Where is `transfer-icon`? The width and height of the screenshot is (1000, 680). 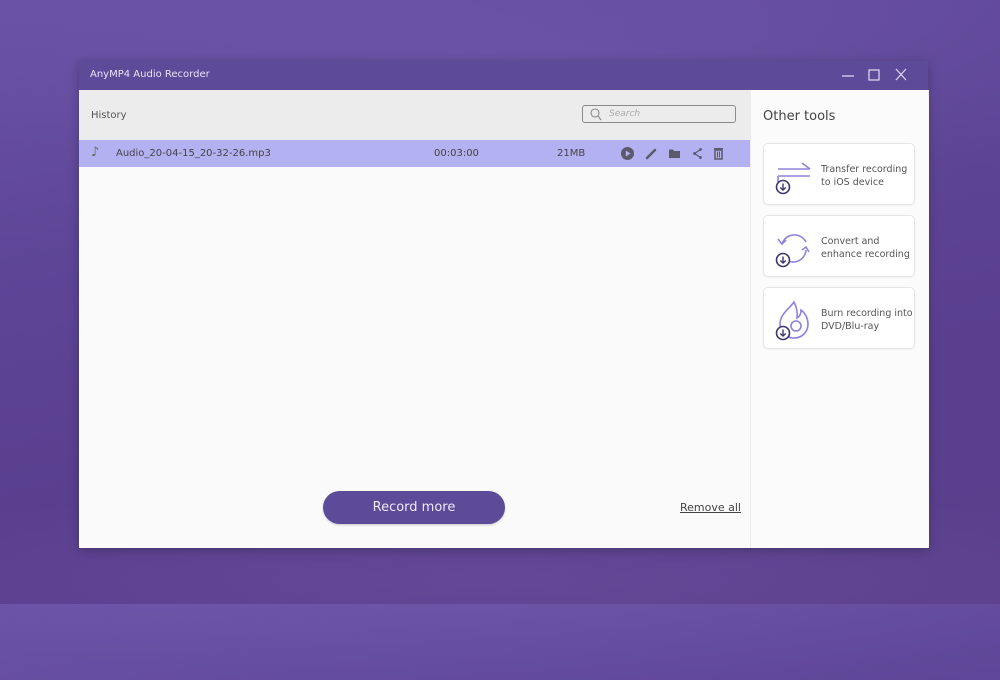 transfer-icon is located at coordinates (793, 178).